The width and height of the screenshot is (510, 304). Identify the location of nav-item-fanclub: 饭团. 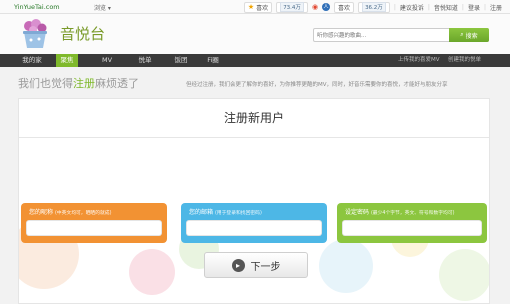
(181, 60).